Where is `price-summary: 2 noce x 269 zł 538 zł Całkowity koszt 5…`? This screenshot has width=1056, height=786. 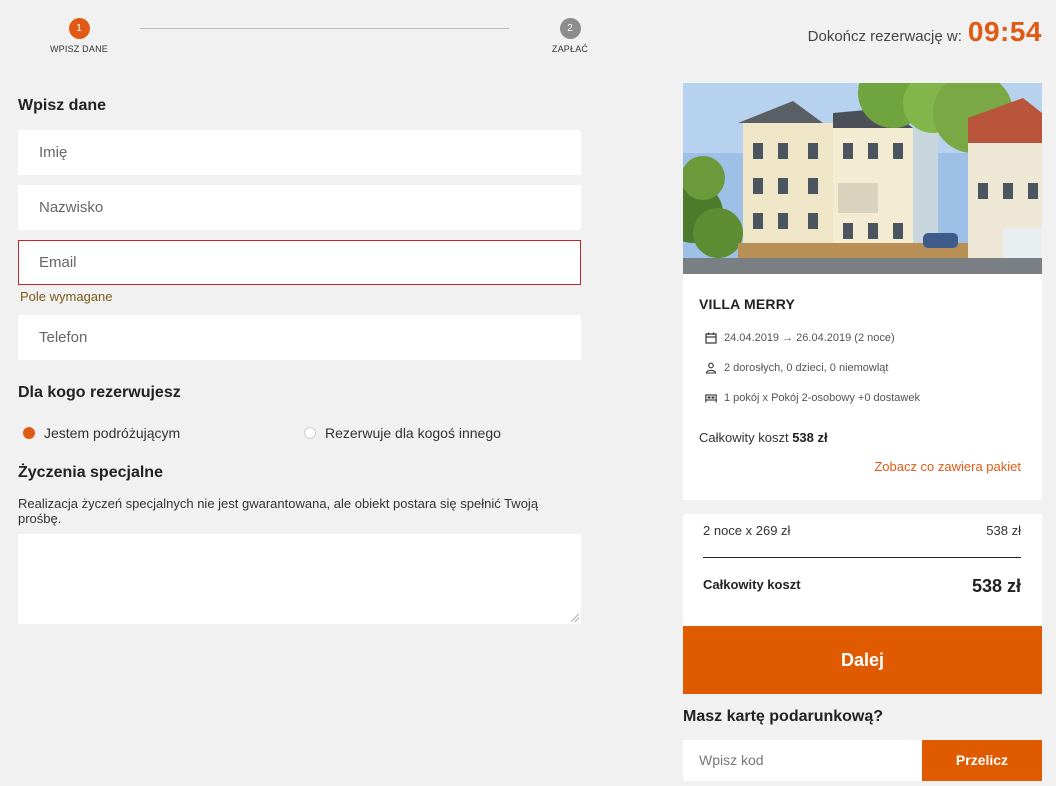 price-summary: 2 noce x 269 zł 538 zł Całkowity koszt 5… is located at coordinates (862, 570).